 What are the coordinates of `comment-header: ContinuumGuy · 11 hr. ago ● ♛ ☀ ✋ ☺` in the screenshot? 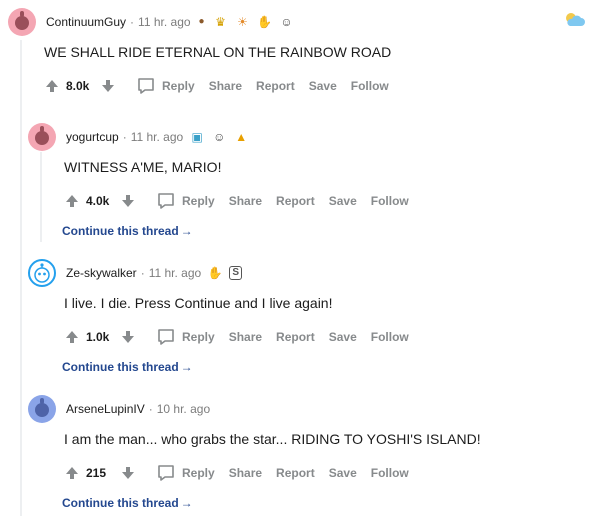 It's located at (288, 22).